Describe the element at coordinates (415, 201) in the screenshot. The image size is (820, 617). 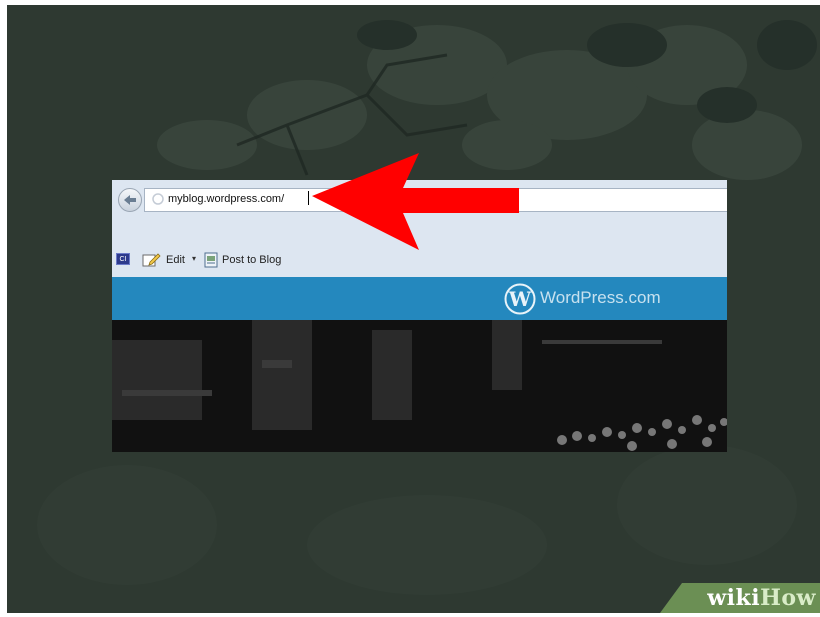
I see `red-pointer-arrow` at that location.